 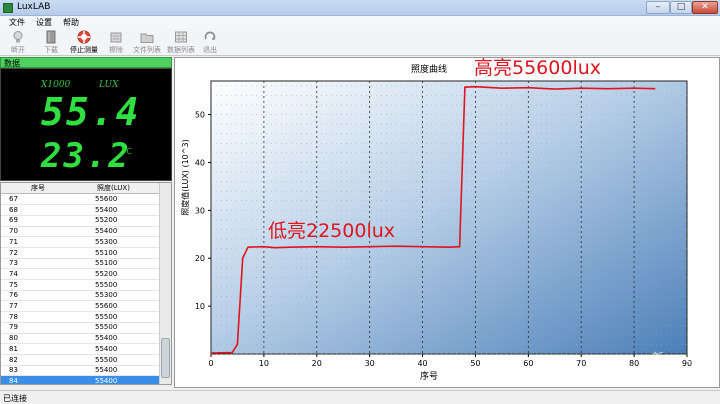 What do you see at coordinates (127, 151) in the screenshot?
I see `temperature-unit: ℃` at bounding box center [127, 151].